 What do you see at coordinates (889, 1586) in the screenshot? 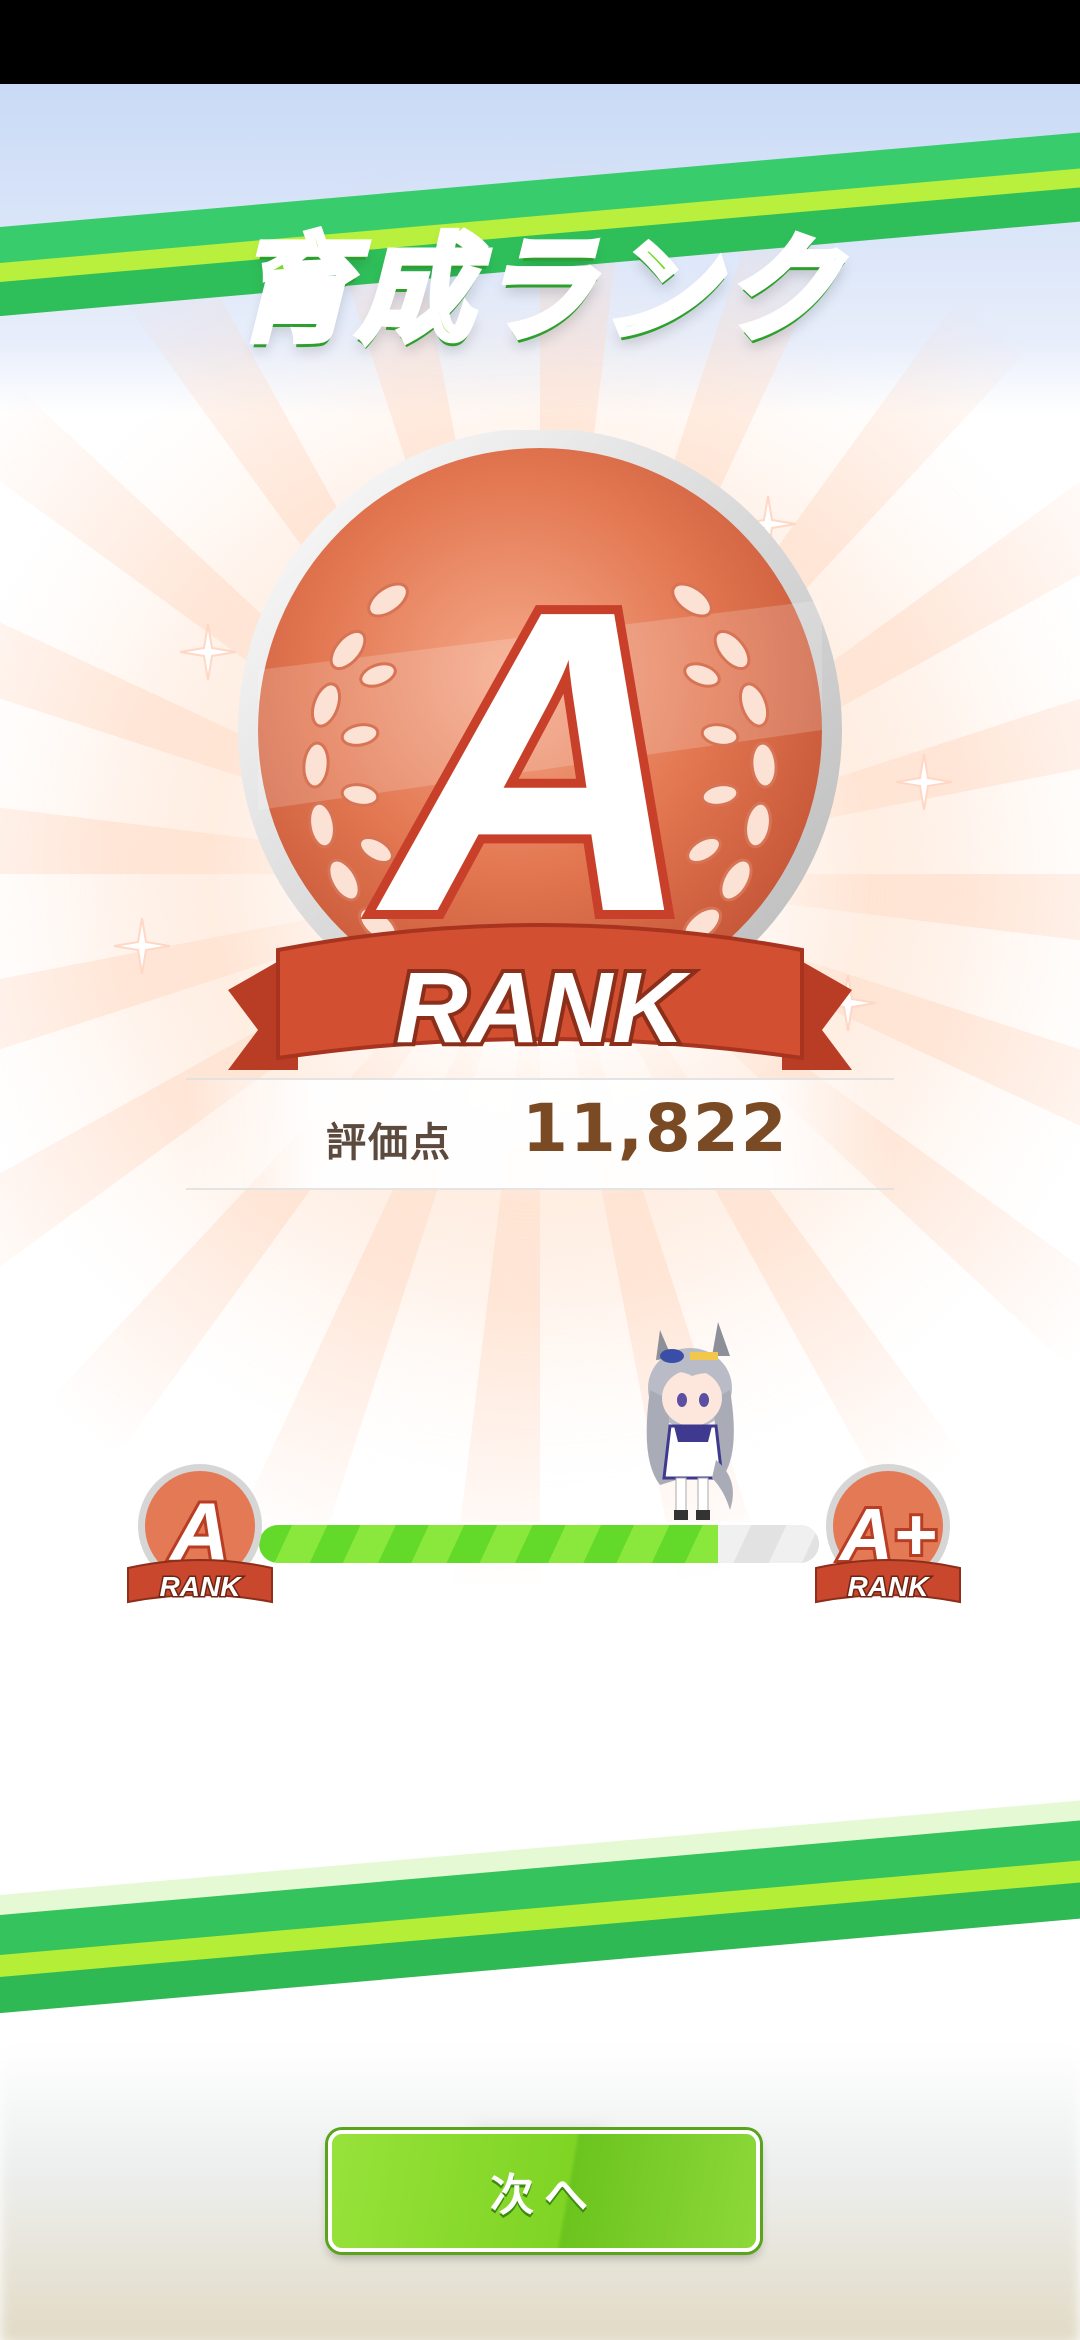
I see `next-rank-label: RANK` at bounding box center [889, 1586].